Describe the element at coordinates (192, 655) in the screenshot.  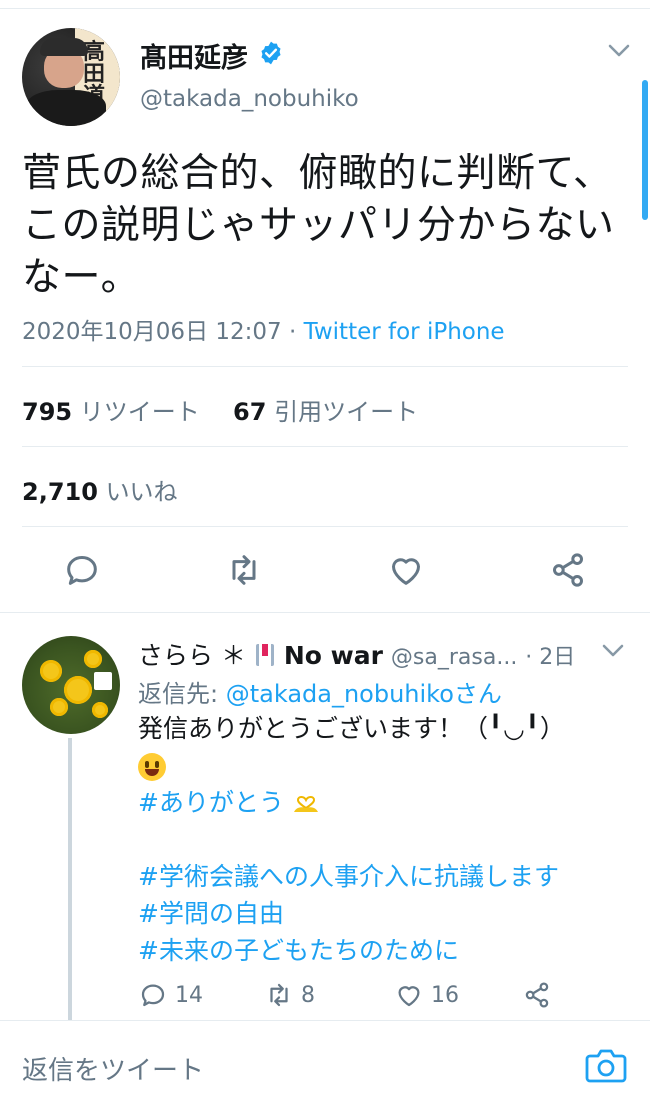
I see `reply-author-name: さらら ＊` at that location.